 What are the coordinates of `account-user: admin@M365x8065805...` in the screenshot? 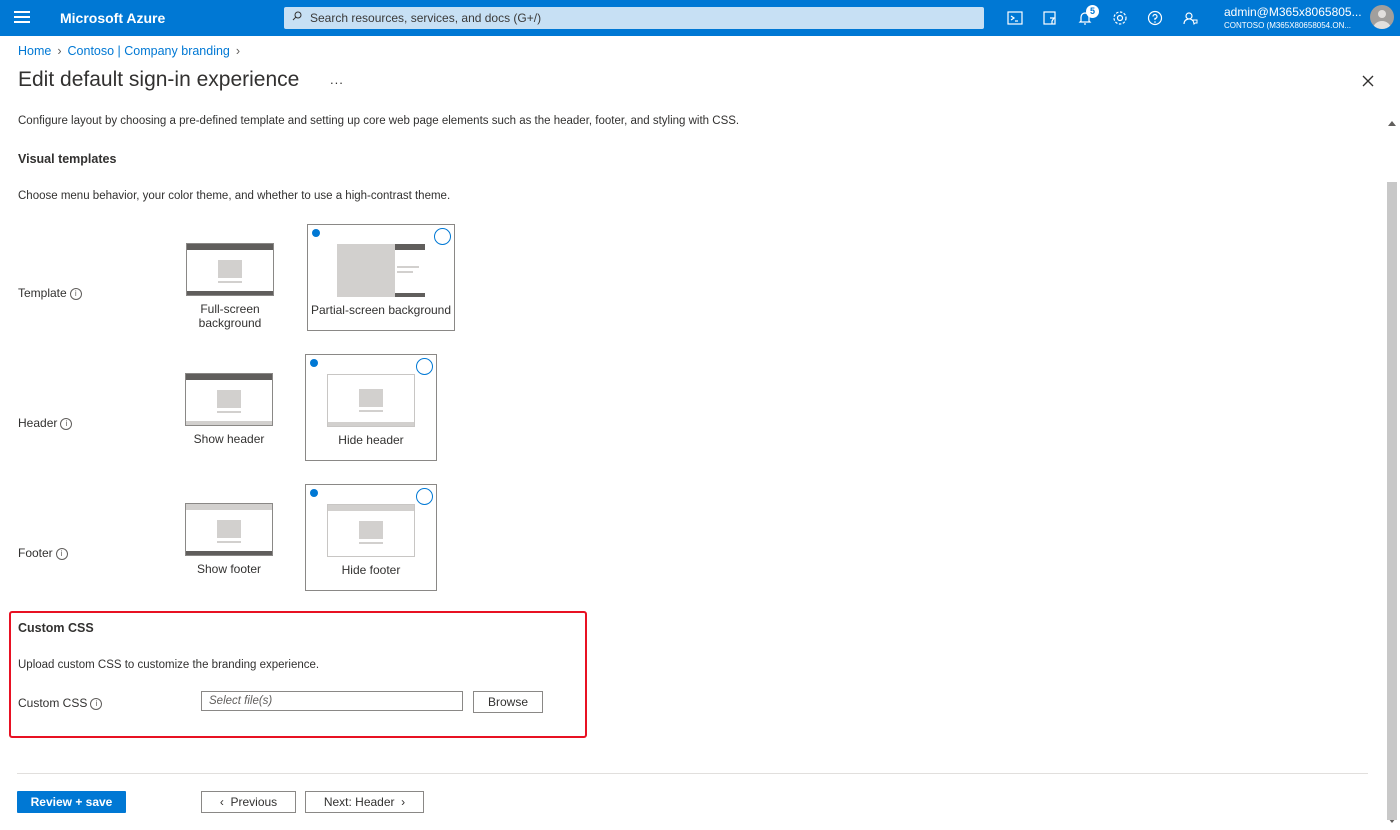 It's located at (1293, 12).